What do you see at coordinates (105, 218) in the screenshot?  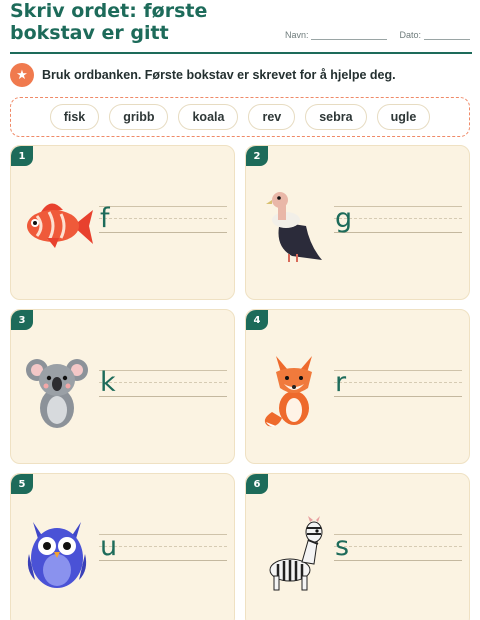 I see `given-letter: f` at bounding box center [105, 218].